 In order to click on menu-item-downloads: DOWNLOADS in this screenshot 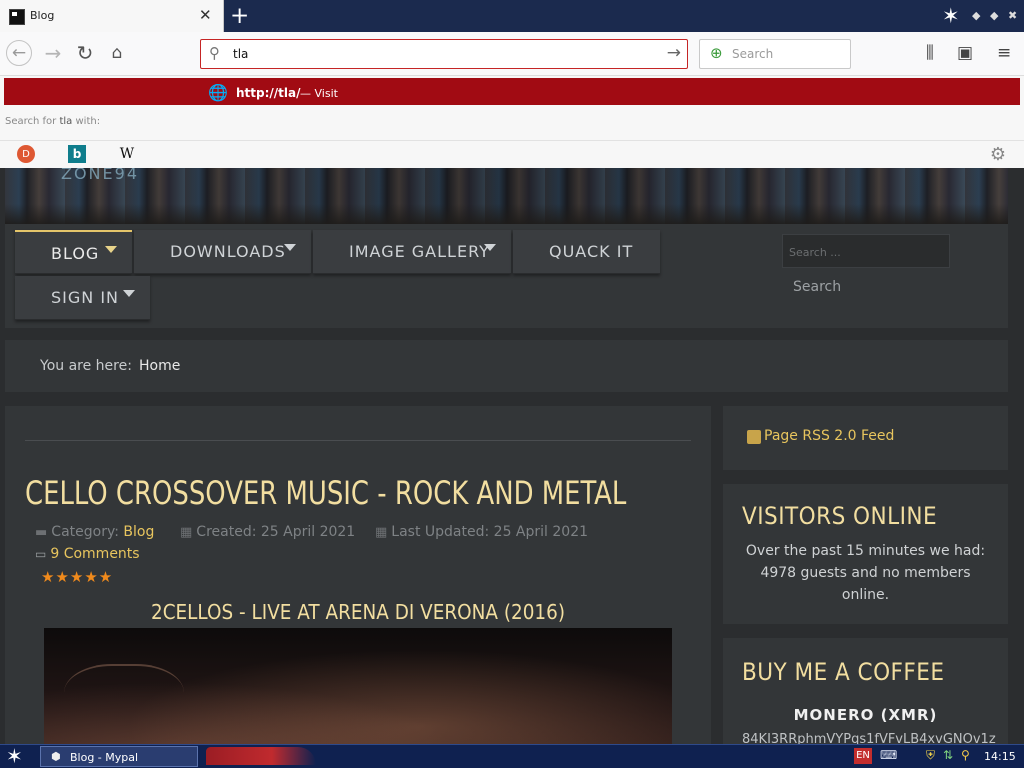, I will do `click(222, 252)`.